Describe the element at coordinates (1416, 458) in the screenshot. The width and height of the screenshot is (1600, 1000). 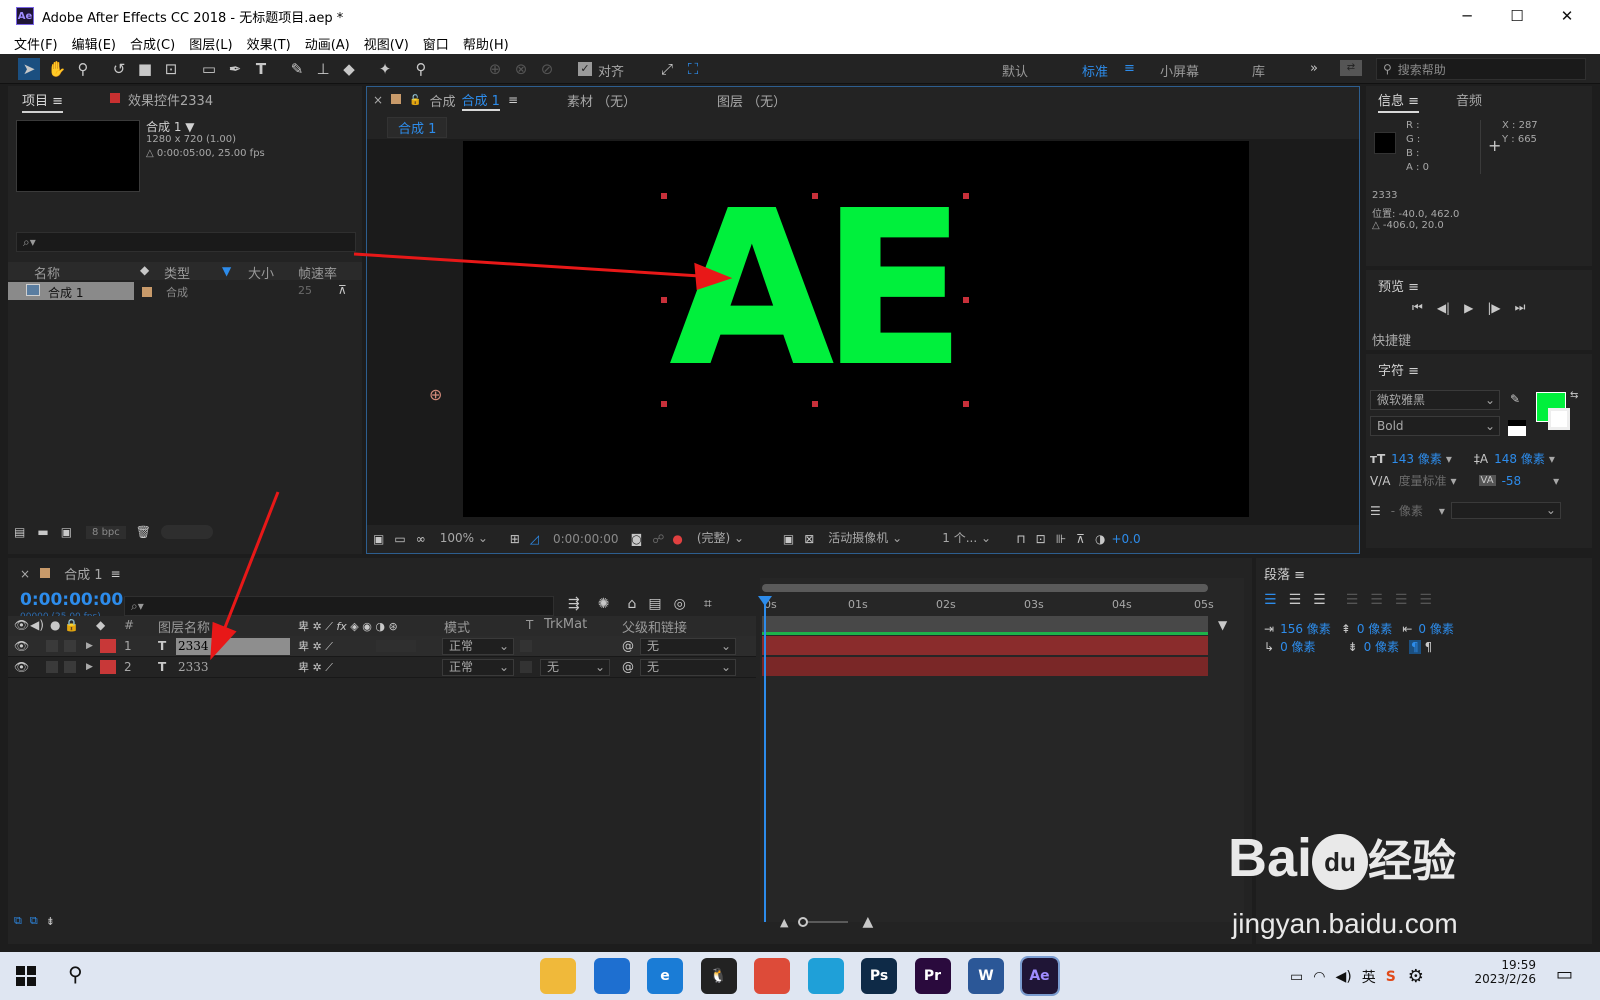
I see `font-size-value: 143 像素` at that location.